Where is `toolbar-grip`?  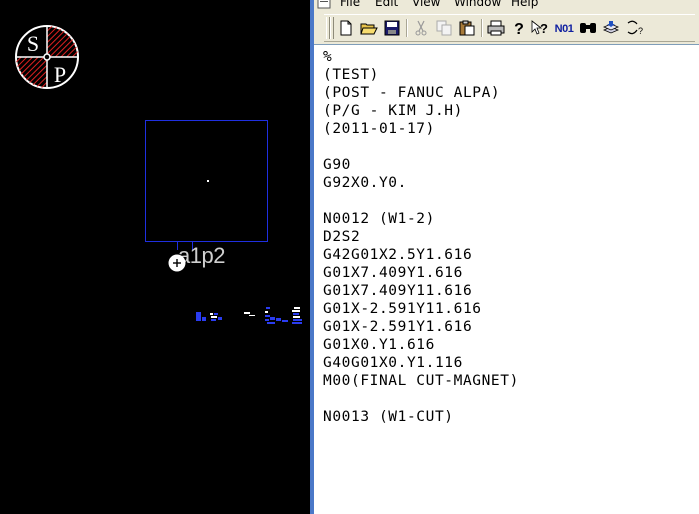
toolbar-grip is located at coordinates (332, 28).